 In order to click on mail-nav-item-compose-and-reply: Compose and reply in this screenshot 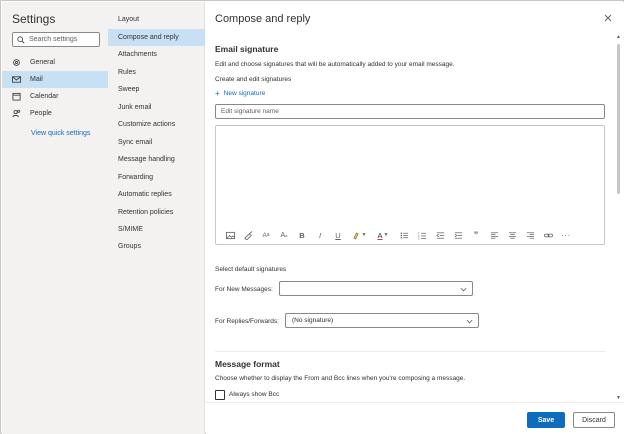, I will do `click(156, 37)`.